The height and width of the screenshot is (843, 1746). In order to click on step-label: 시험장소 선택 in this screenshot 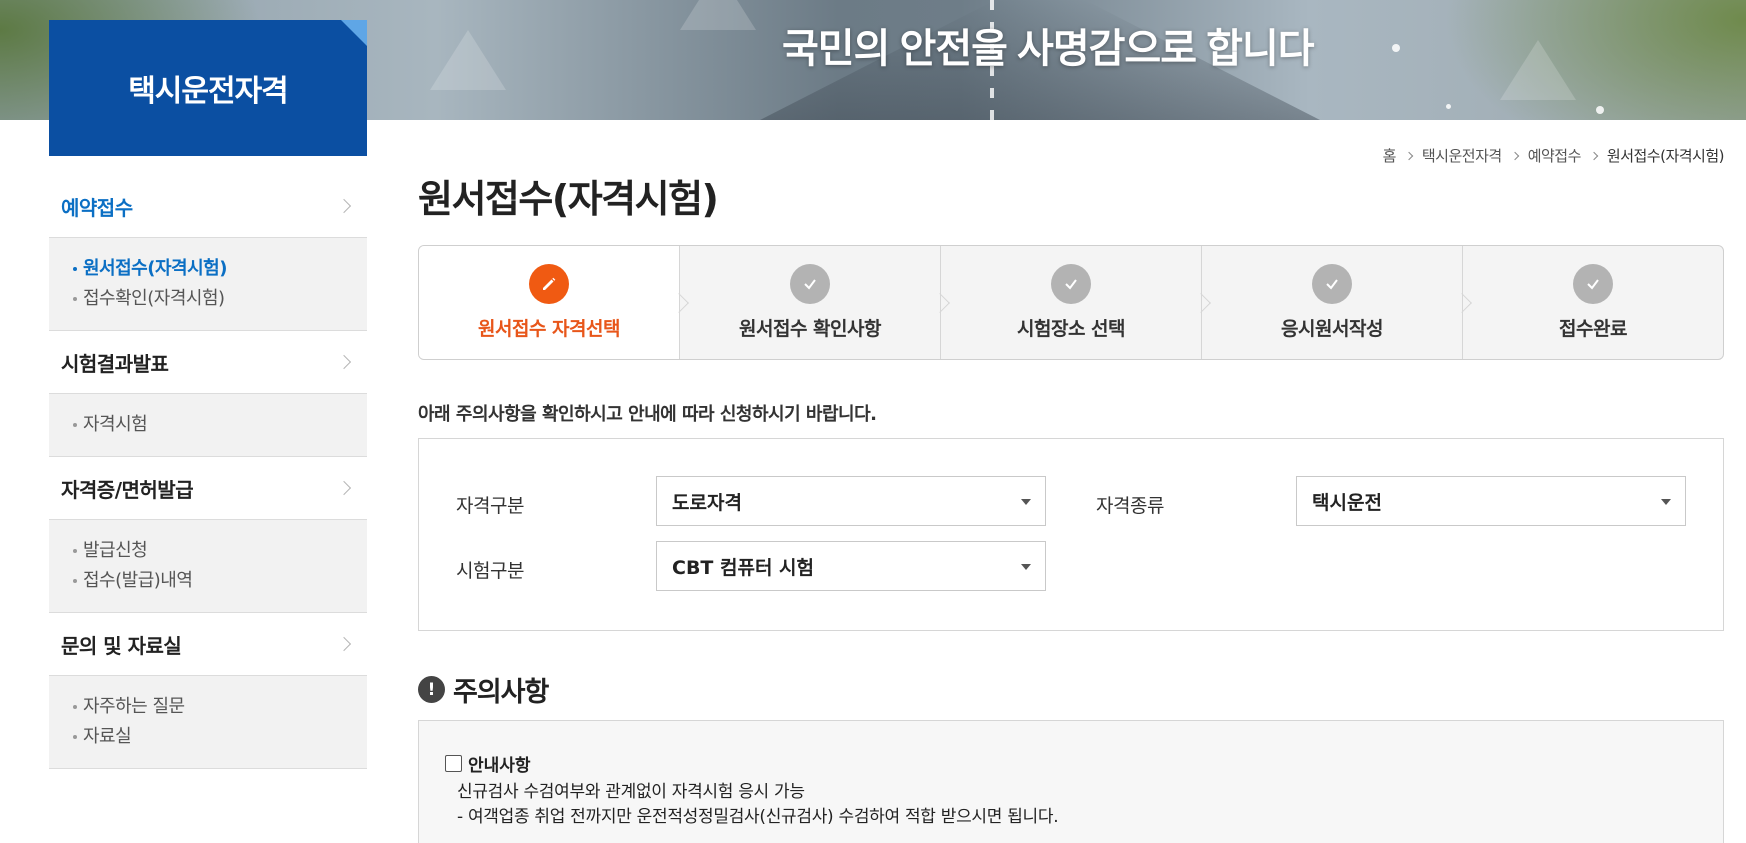, I will do `click(1071, 329)`.